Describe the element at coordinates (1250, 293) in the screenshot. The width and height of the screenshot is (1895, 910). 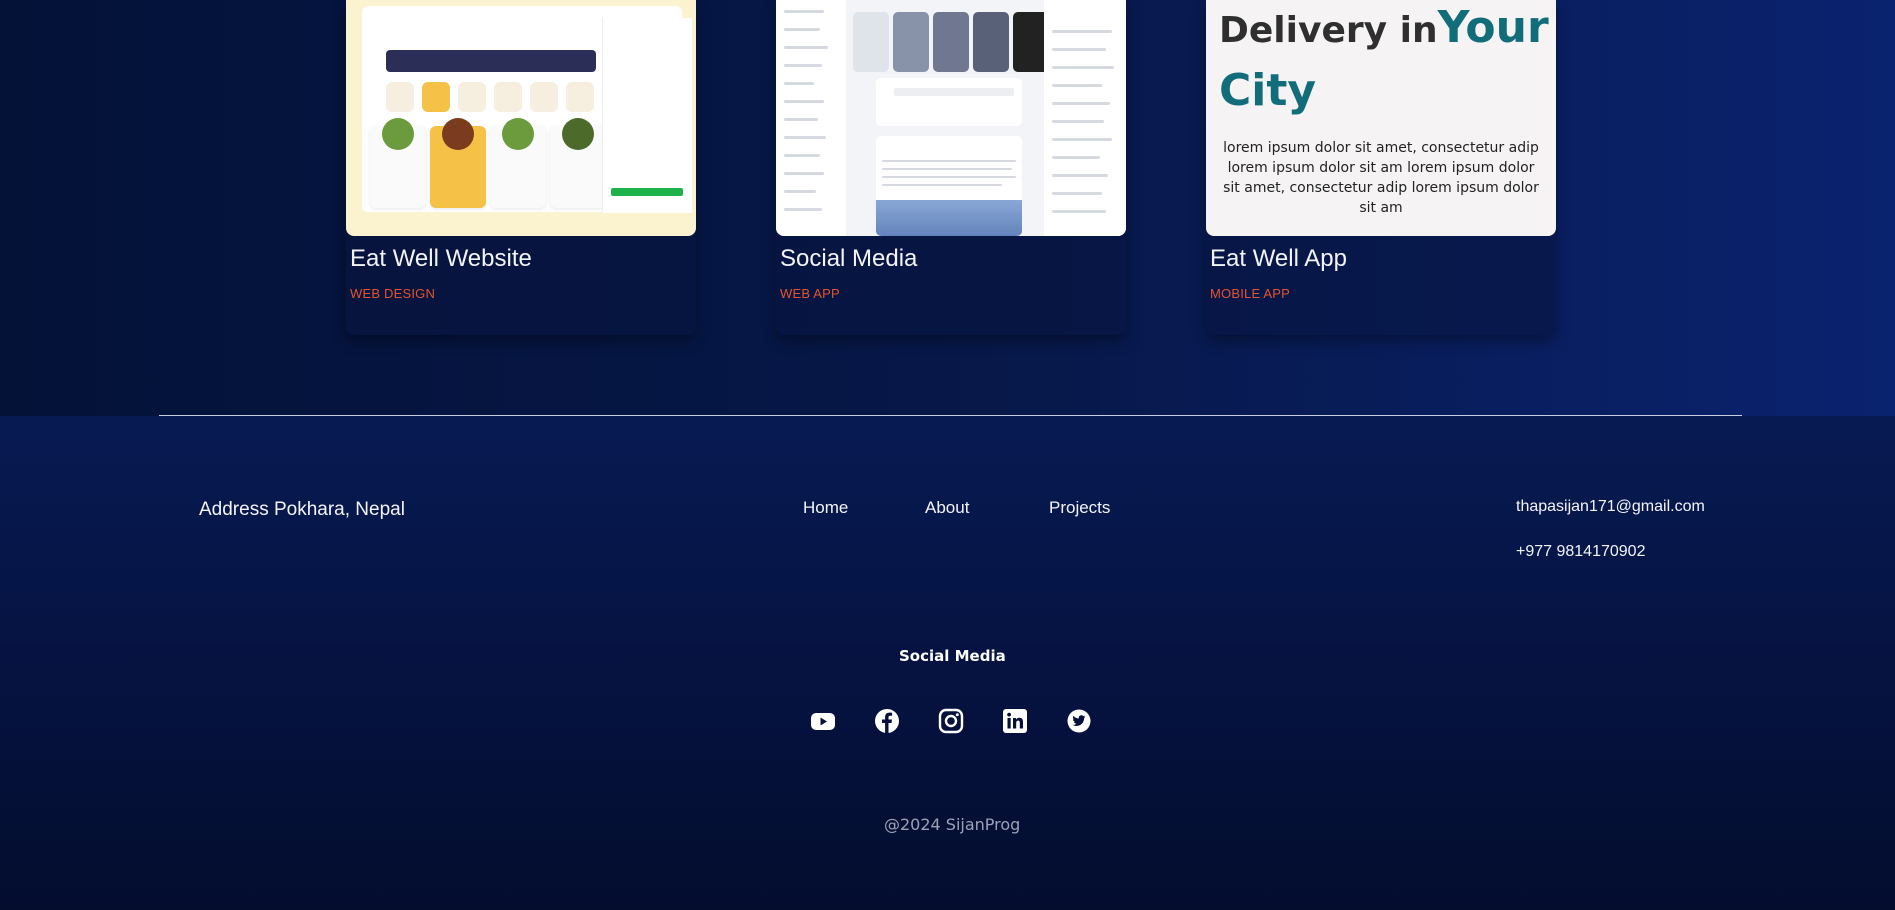
I see `project-tag: MOBILE APP` at that location.